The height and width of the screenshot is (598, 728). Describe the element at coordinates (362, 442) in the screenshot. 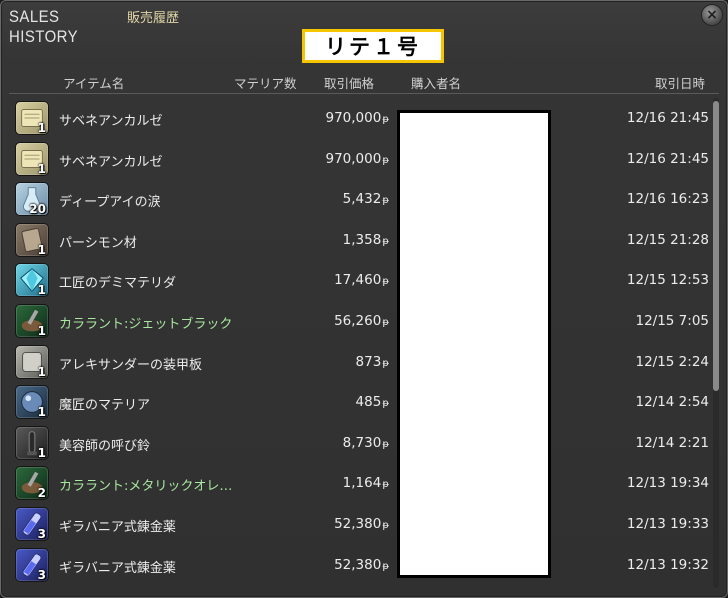

I see `price-value: 8,730` at that location.